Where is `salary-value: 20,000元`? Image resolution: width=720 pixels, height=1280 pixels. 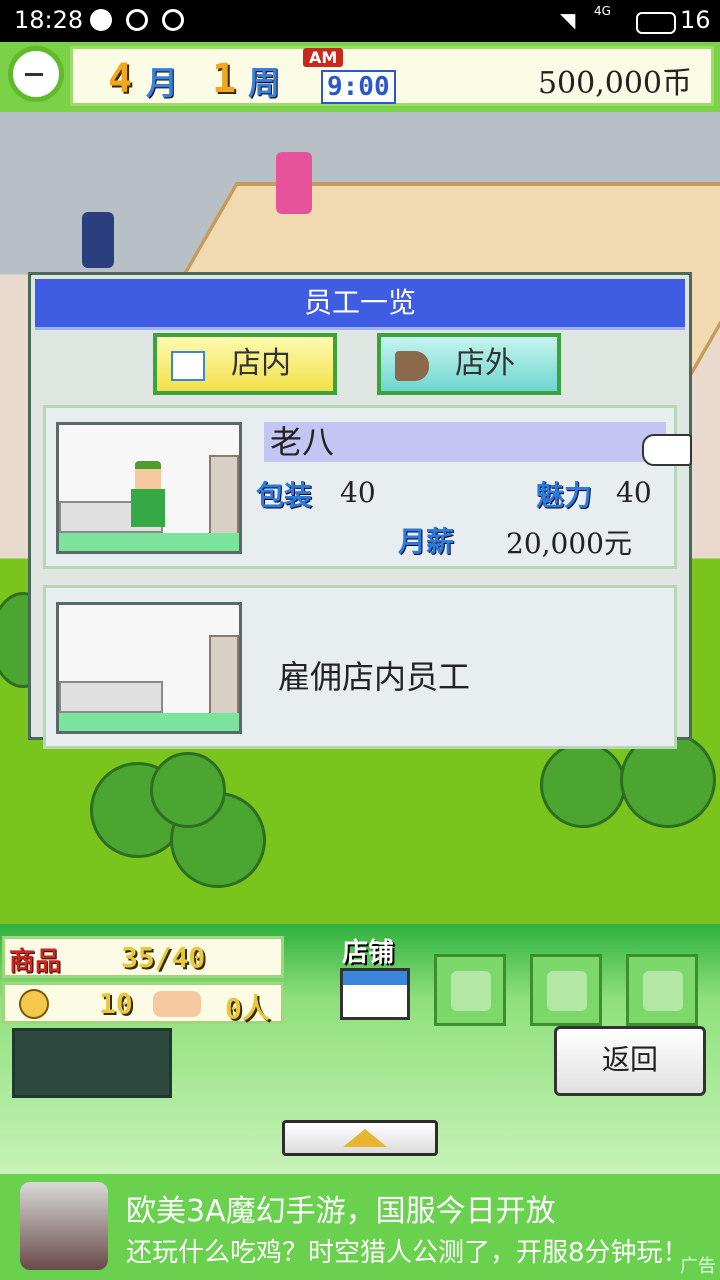 salary-value: 20,000元 is located at coordinates (569, 543).